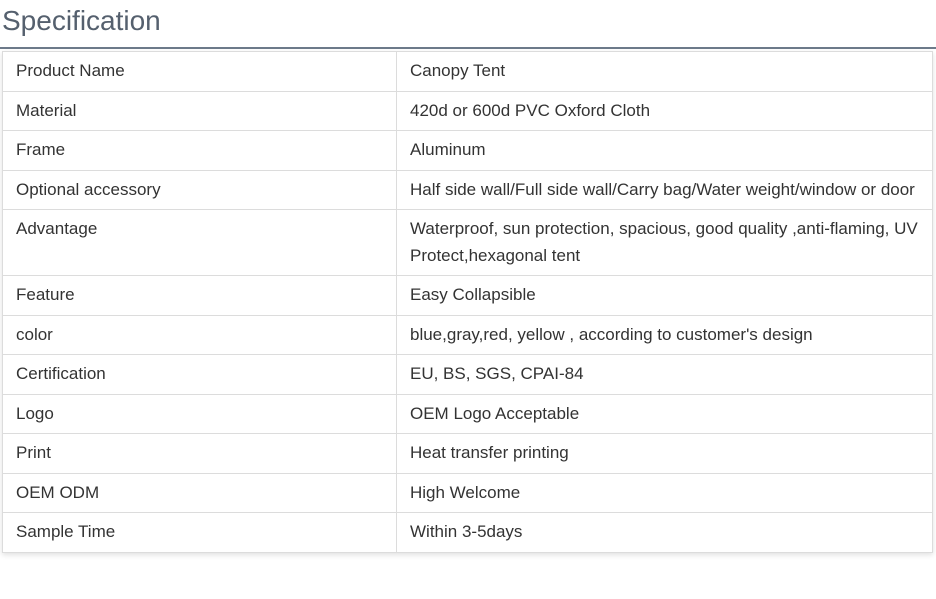 This screenshot has height=599, width=936. I want to click on row-value: Canopy Tent, so click(664, 71).